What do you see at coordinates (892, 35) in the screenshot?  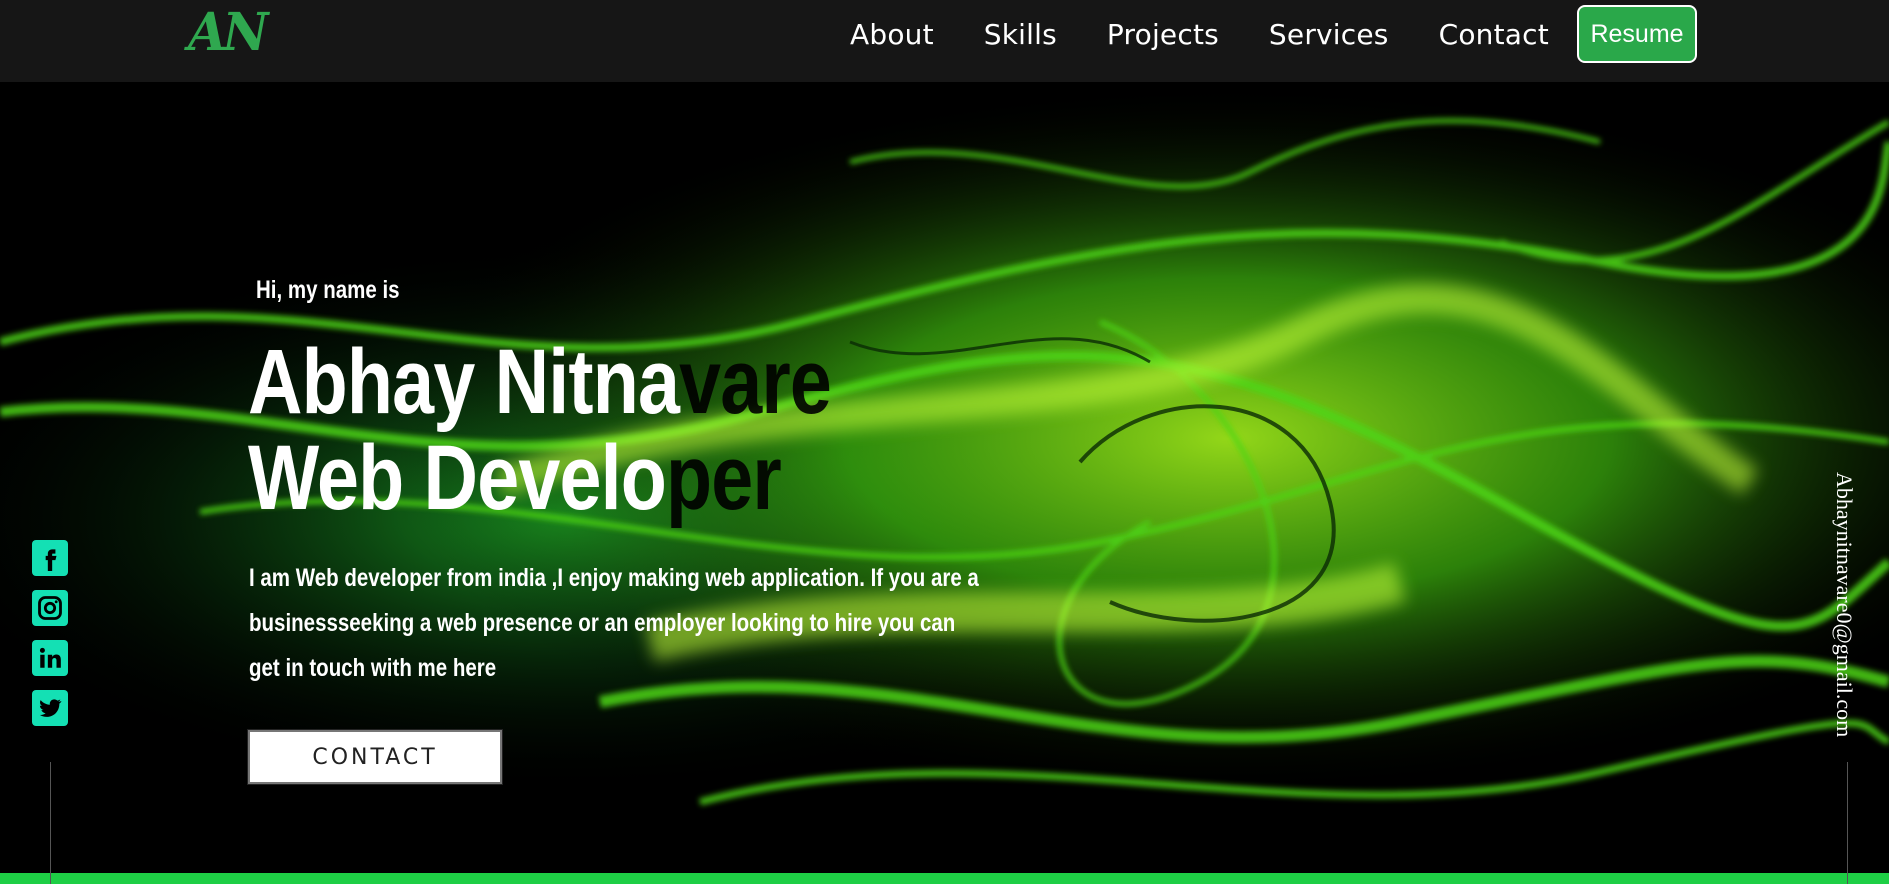 I see `nav-link-about: About` at bounding box center [892, 35].